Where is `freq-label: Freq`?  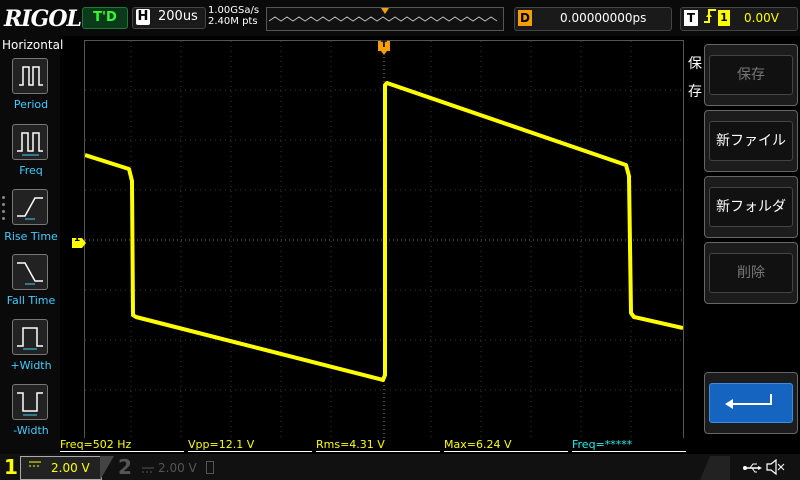 freq-label: Freq is located at coordinates (31, 170).